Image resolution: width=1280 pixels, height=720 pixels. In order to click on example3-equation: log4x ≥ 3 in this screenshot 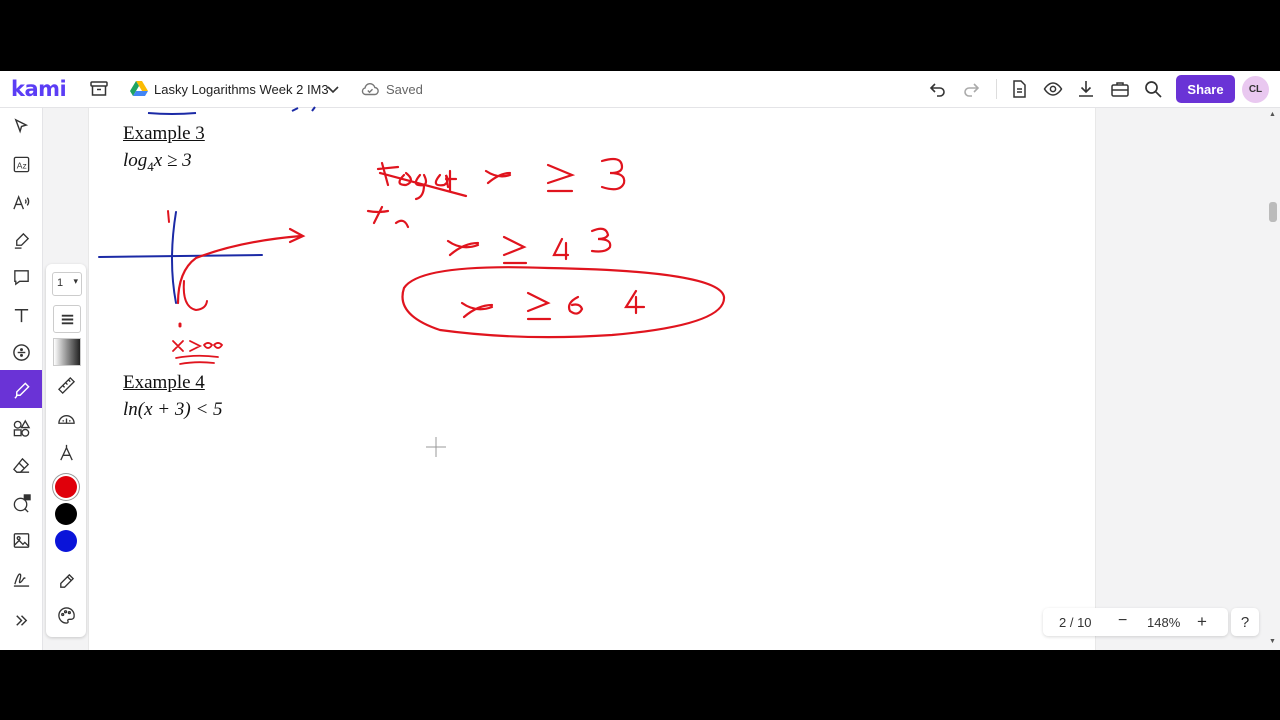, I will do `click(157, 162)`.